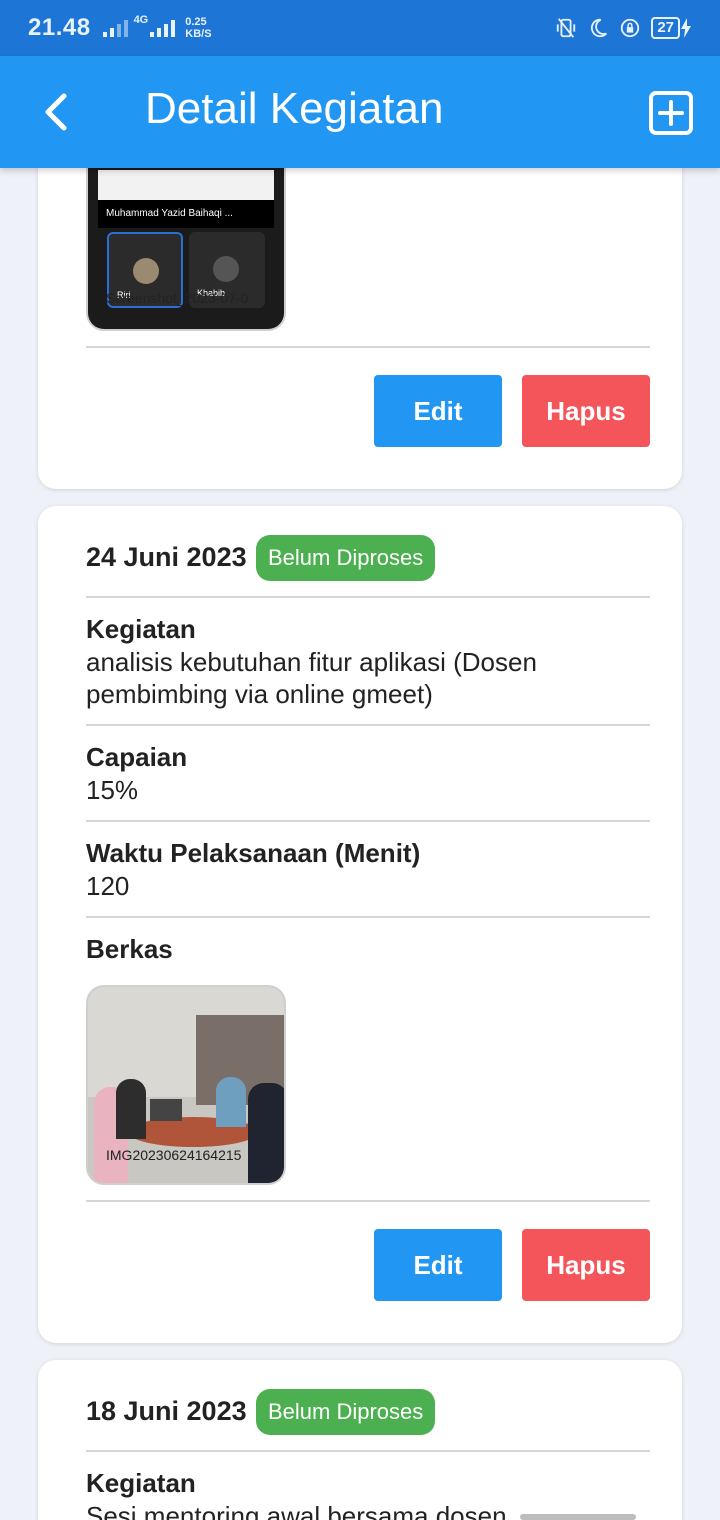 This screenshot has height=1520, width=720. Describe the element at coordinates (141, 20) in the screenshot. I see `network-type: 4G` at that location.